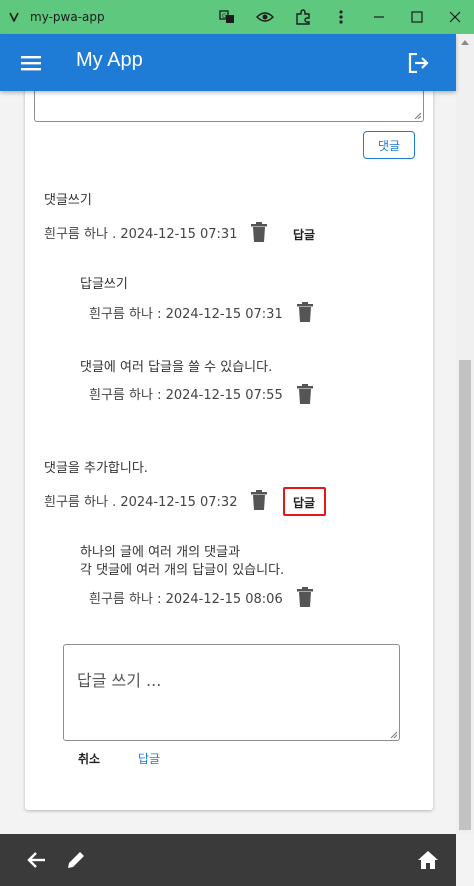 The height and width of the screenshot is (886, 474). I want to click on comment-meta: 흰구름 하나 . 2024-12-15 07:32, so click(141, 502).